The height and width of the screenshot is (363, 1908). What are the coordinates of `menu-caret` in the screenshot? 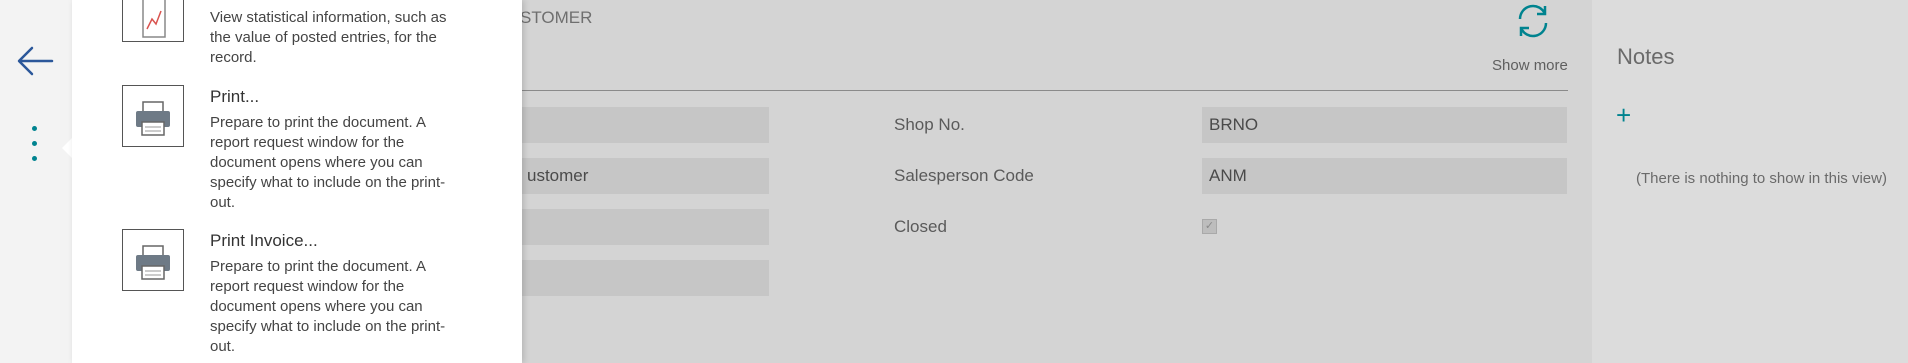 It's located at (67, 148).